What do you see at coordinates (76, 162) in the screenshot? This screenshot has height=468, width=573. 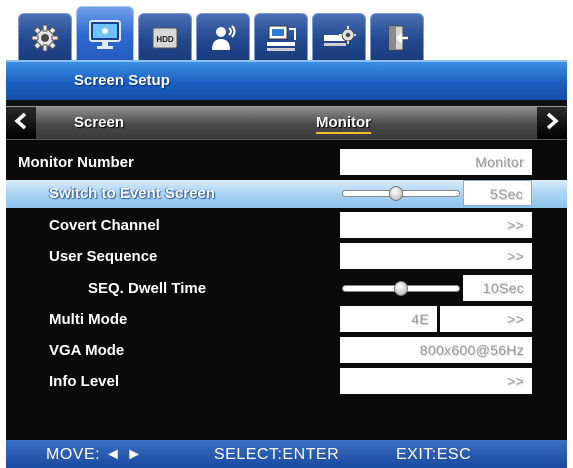 I see `monitor-number-label: Monitor Number` at bounding box center [76, 162].